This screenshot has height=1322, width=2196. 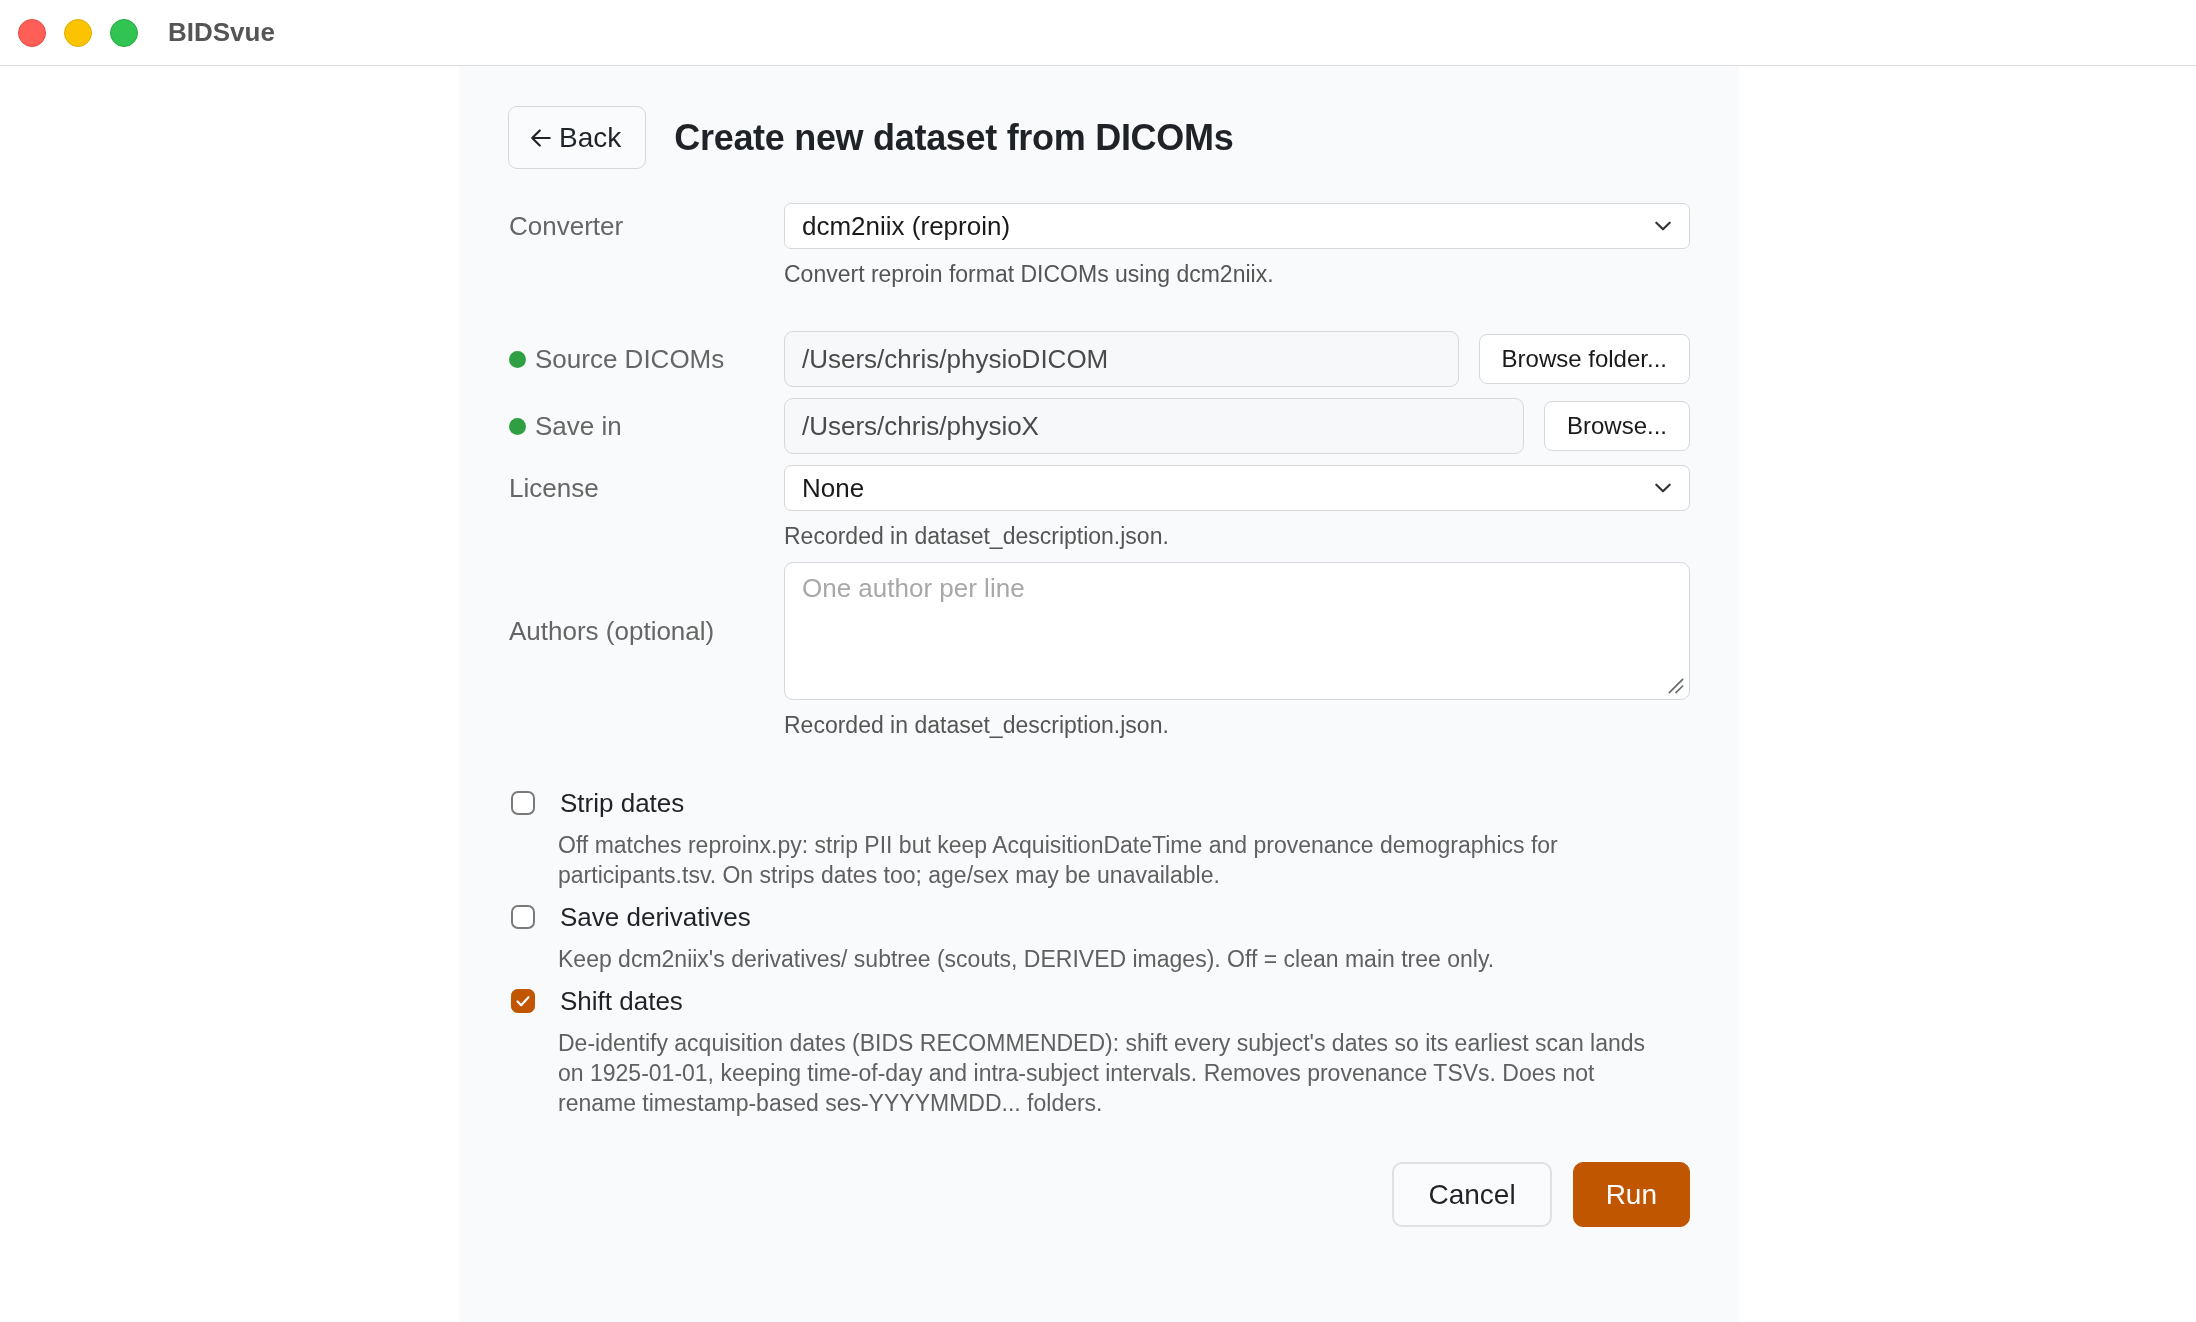 I want to click on option-label: Save derivatives, so click(x=656, y=917).